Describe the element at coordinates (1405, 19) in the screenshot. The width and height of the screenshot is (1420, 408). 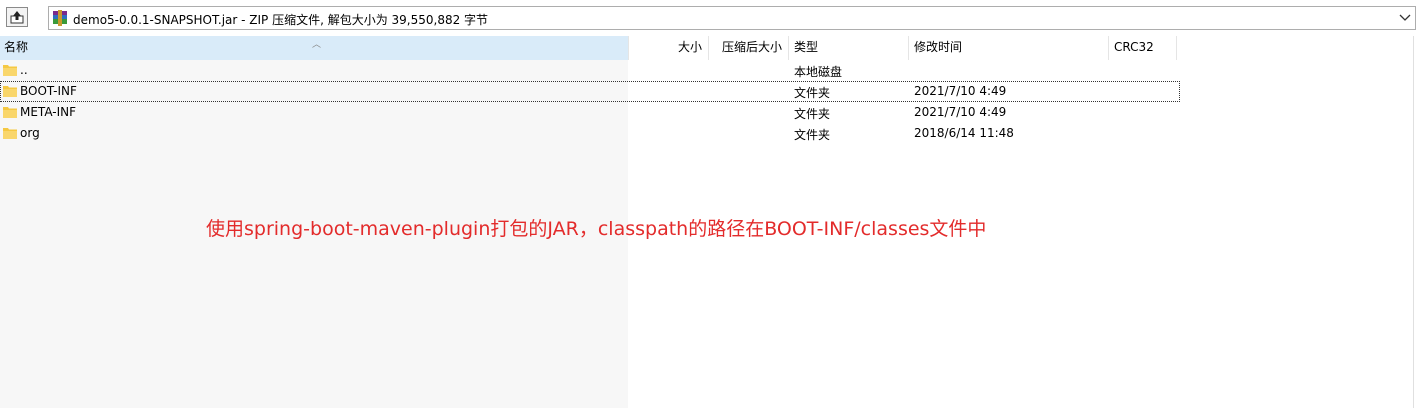
I see `chevron-down-icon` at that location.